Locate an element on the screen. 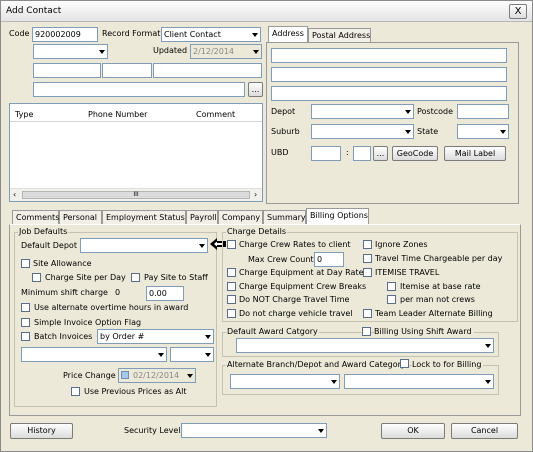 Image resolution: width=533 pixels, height=452 pixels. charge-equipment-day-rate-checkbox is located at coordinates (231, 272).